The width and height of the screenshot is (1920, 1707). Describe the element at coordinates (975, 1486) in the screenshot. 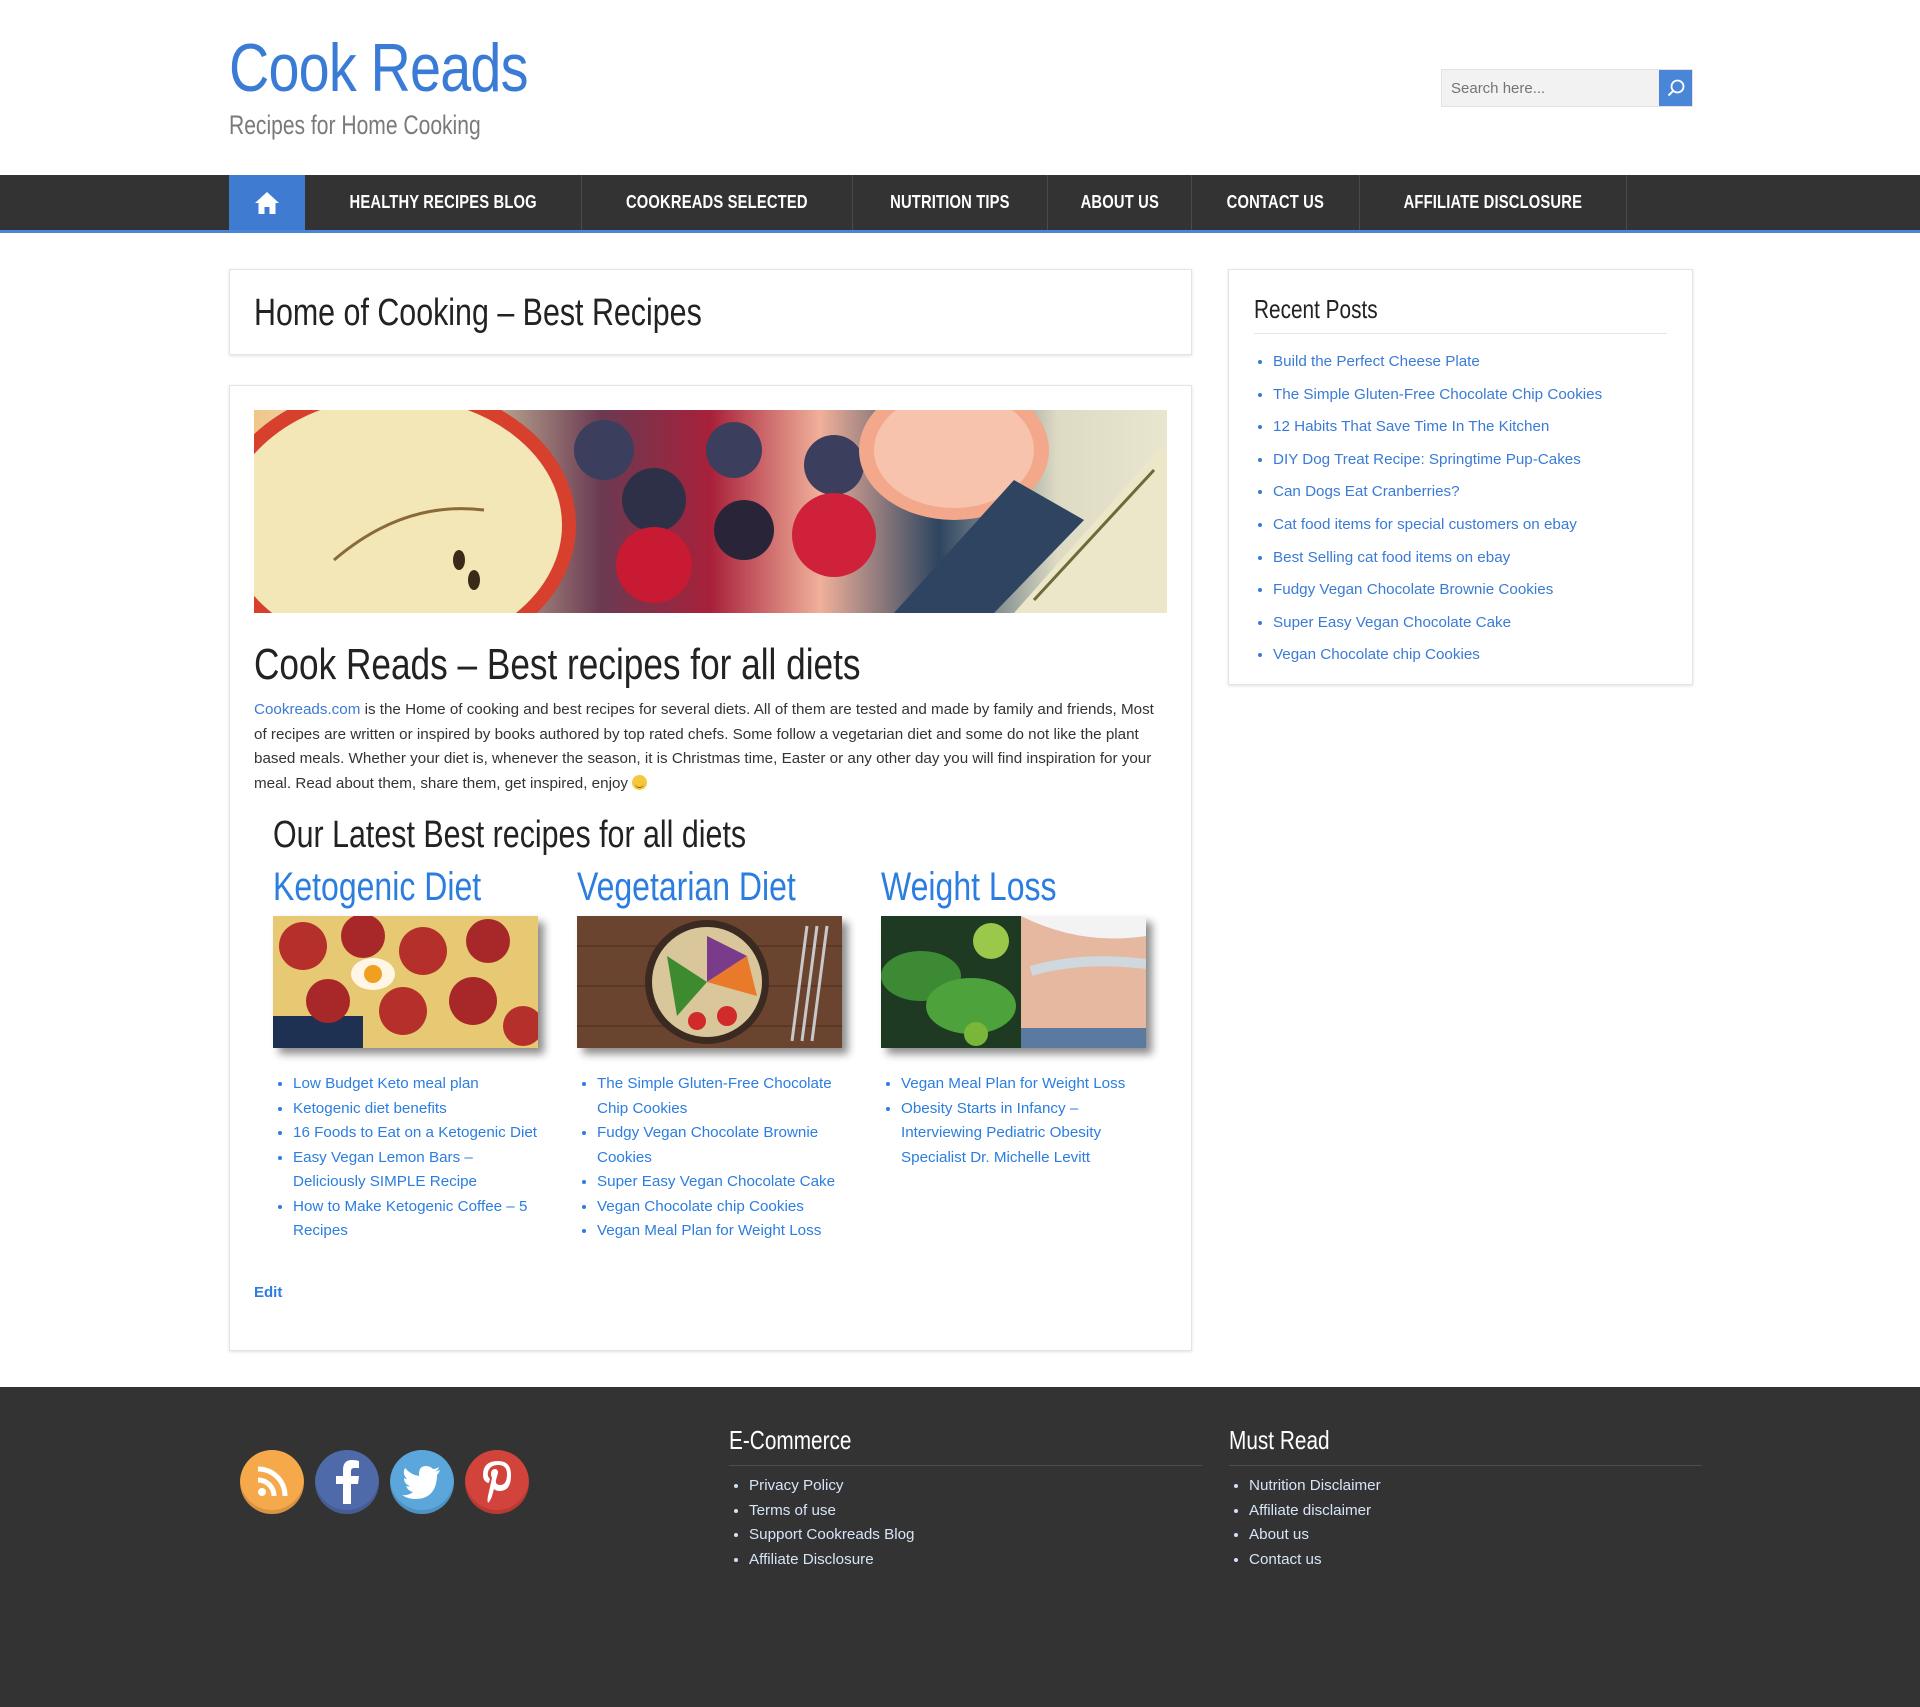

I see `list-item: Privacy Policy` at that location.